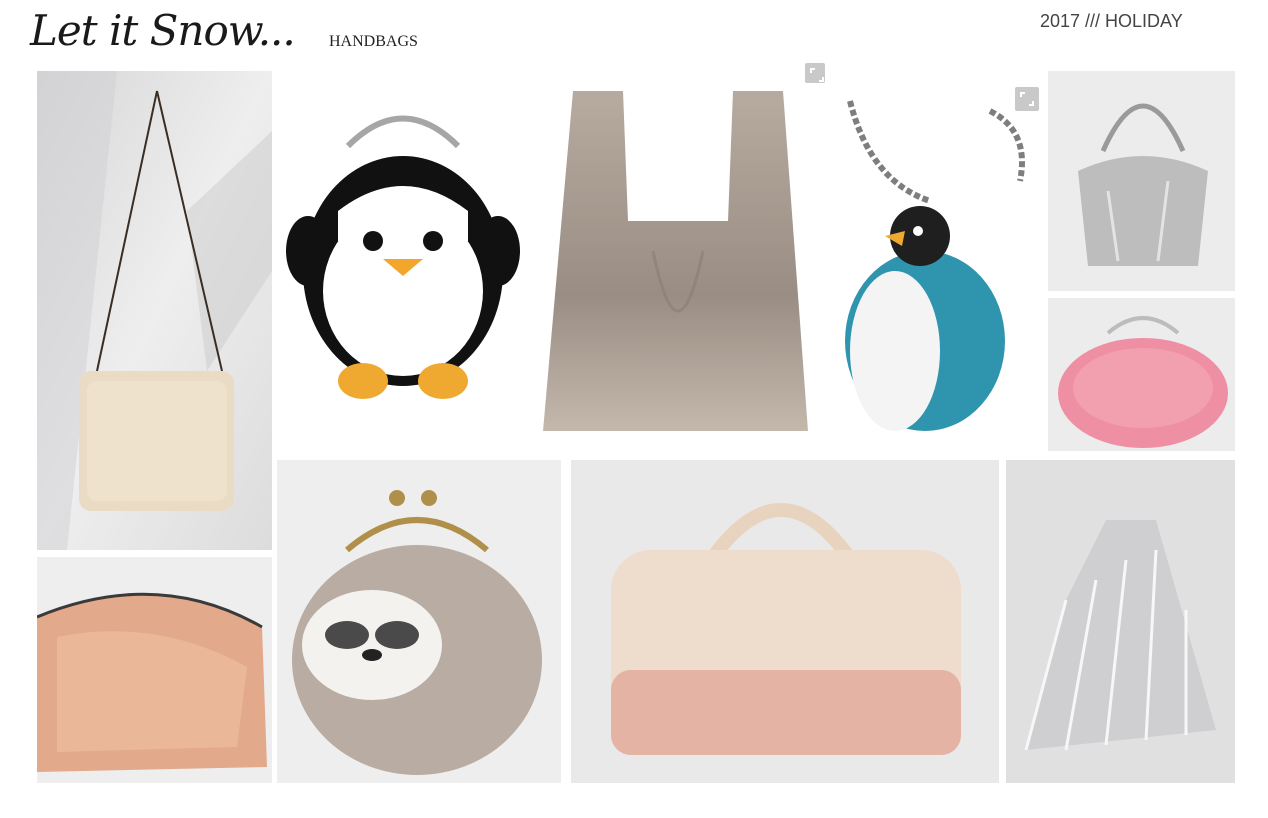 The width and height of the screenshot is (1268, 818). Describe the element at coordinates (936, 262) in the screenshot. I see `penguin-chain-wallet-image` at that location.